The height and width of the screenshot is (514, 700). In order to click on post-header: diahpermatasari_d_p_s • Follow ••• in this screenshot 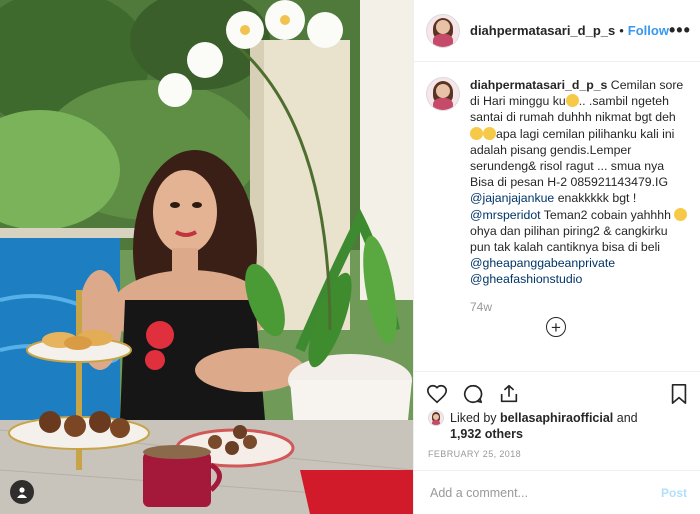, I will do `click(557, 31)`.